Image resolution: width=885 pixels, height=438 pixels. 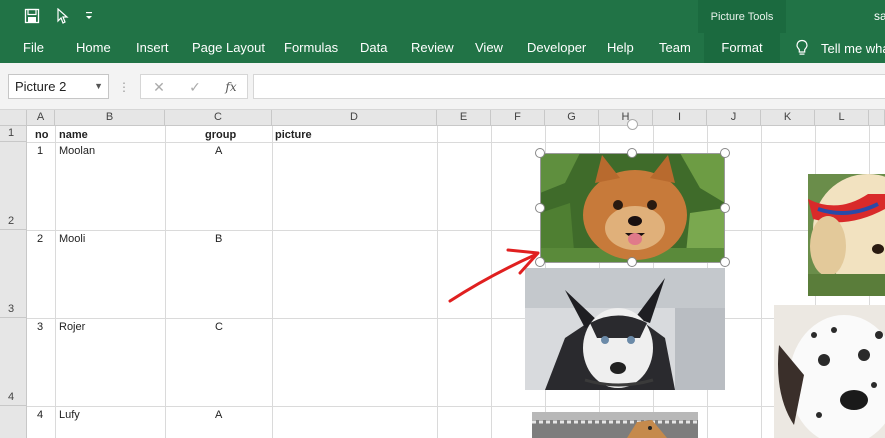 I want to click on column-header-l: L, so click(x=842, y=118).